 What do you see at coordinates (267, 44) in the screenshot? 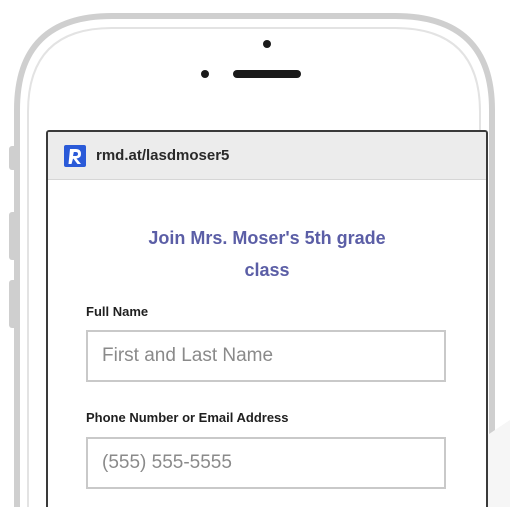
I see `front-camera-icon` at bounding box center [267, 44].